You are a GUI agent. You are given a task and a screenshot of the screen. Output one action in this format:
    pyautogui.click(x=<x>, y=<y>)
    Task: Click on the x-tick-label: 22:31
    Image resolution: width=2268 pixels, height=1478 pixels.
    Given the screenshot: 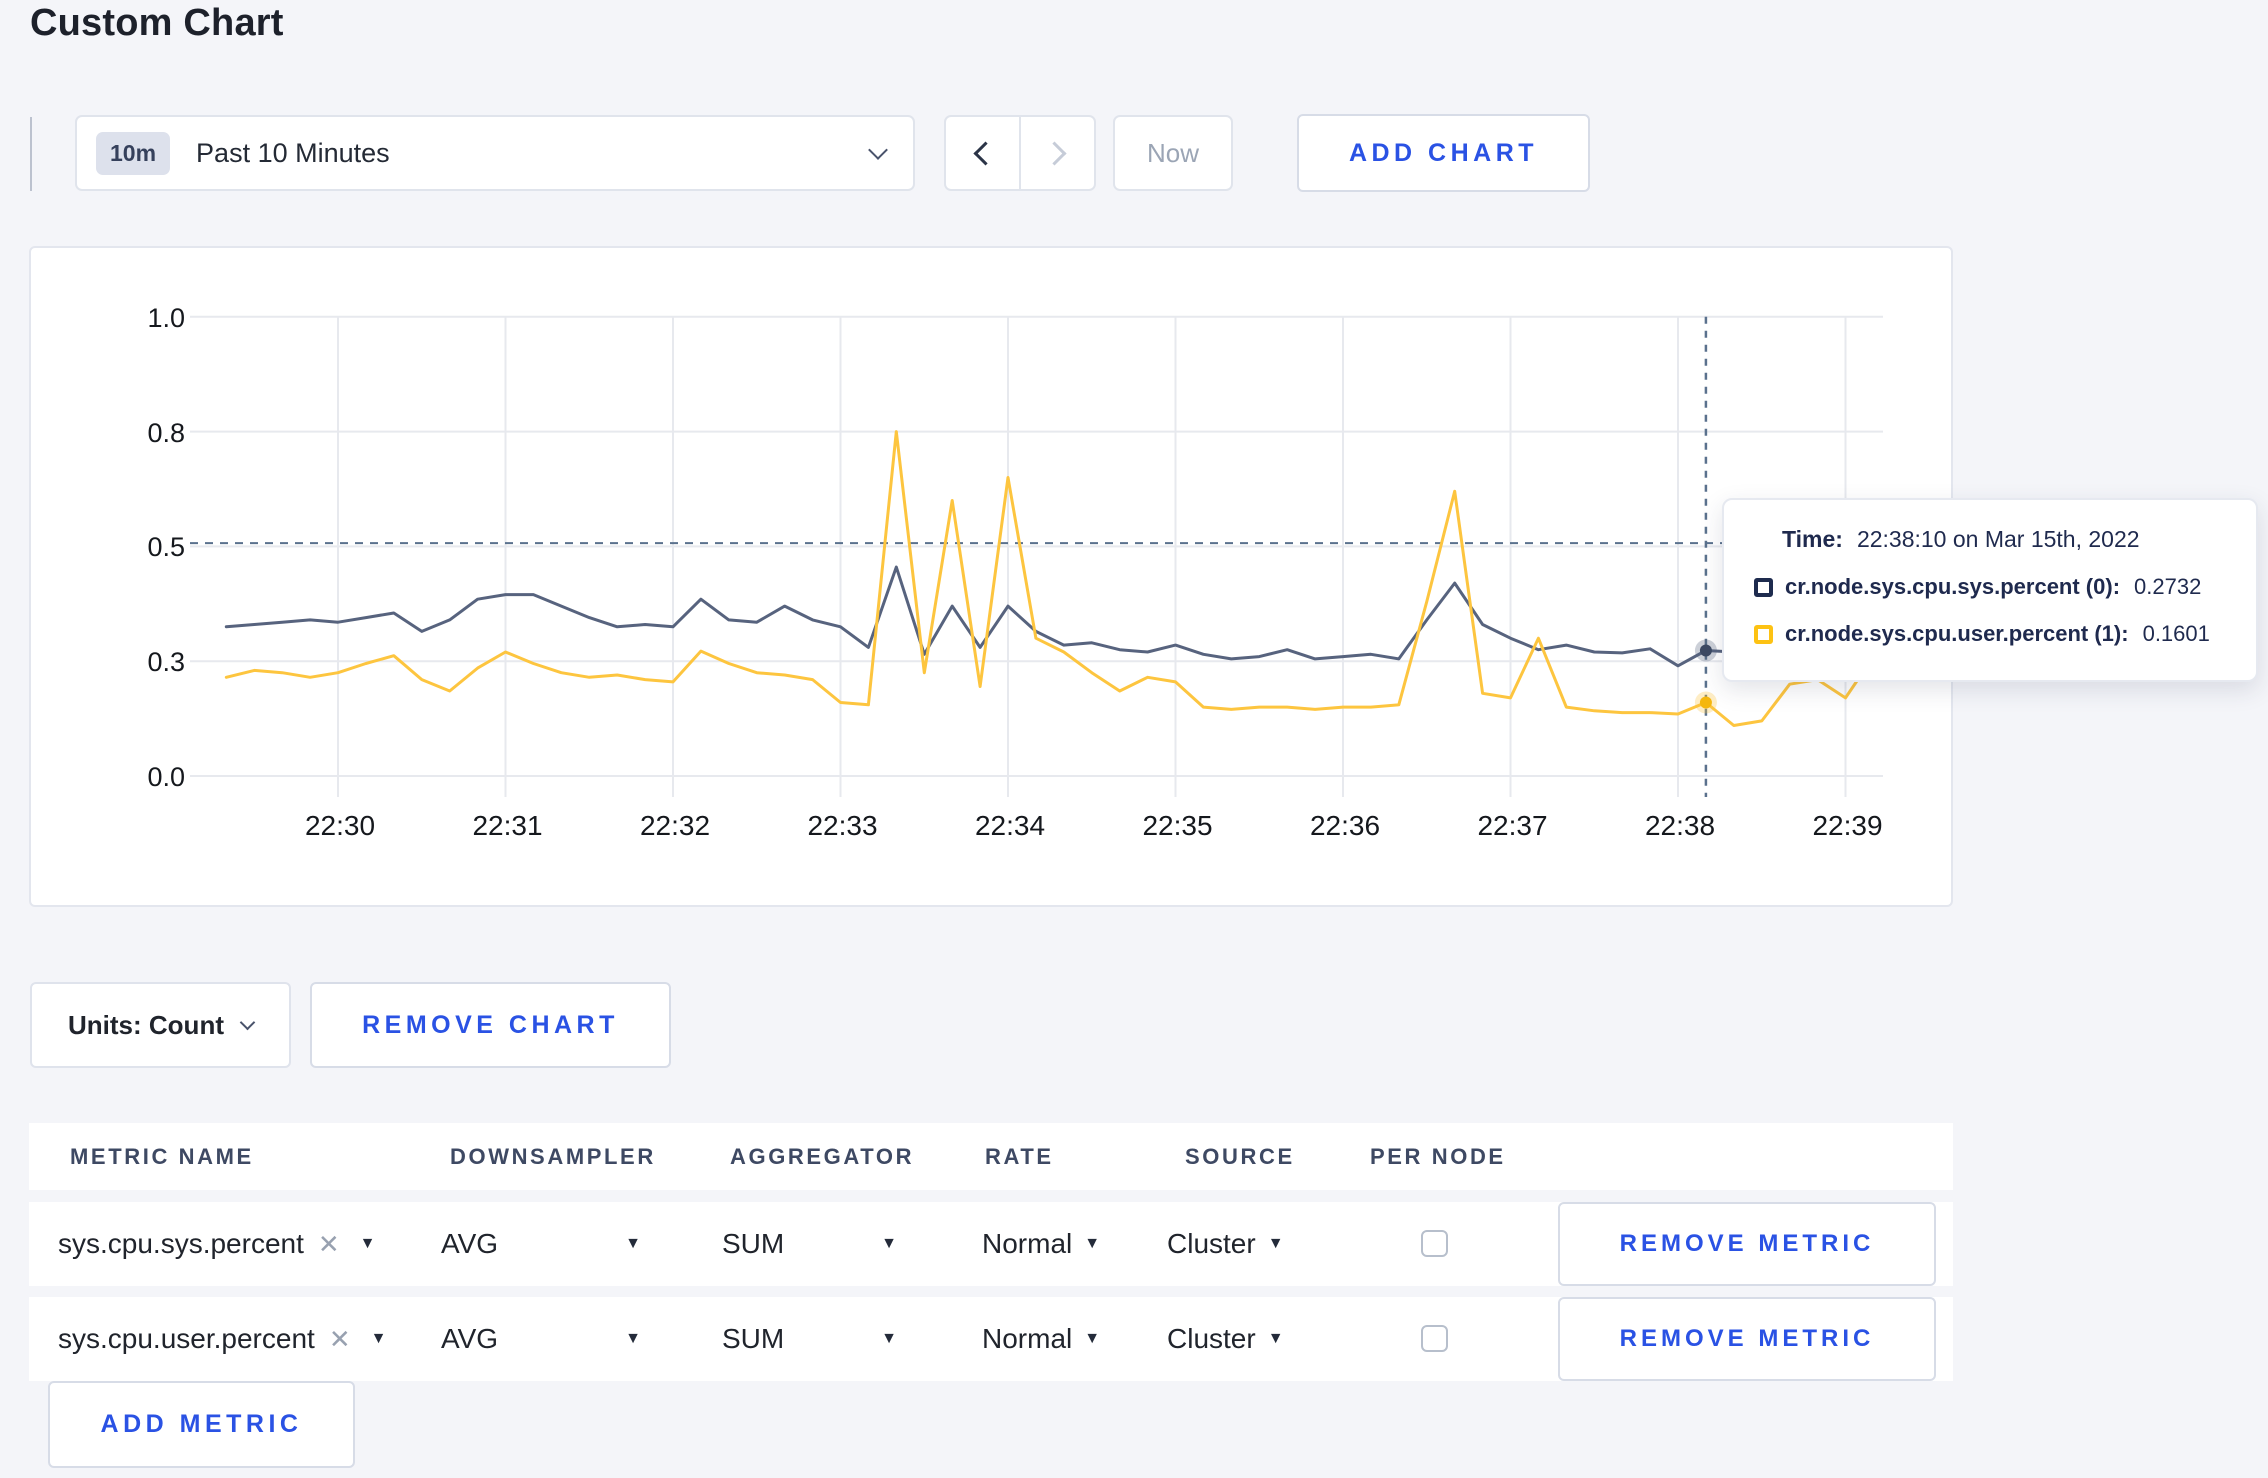 What is the action you would take?
    pyautogui.click(x=507, y=825)
    